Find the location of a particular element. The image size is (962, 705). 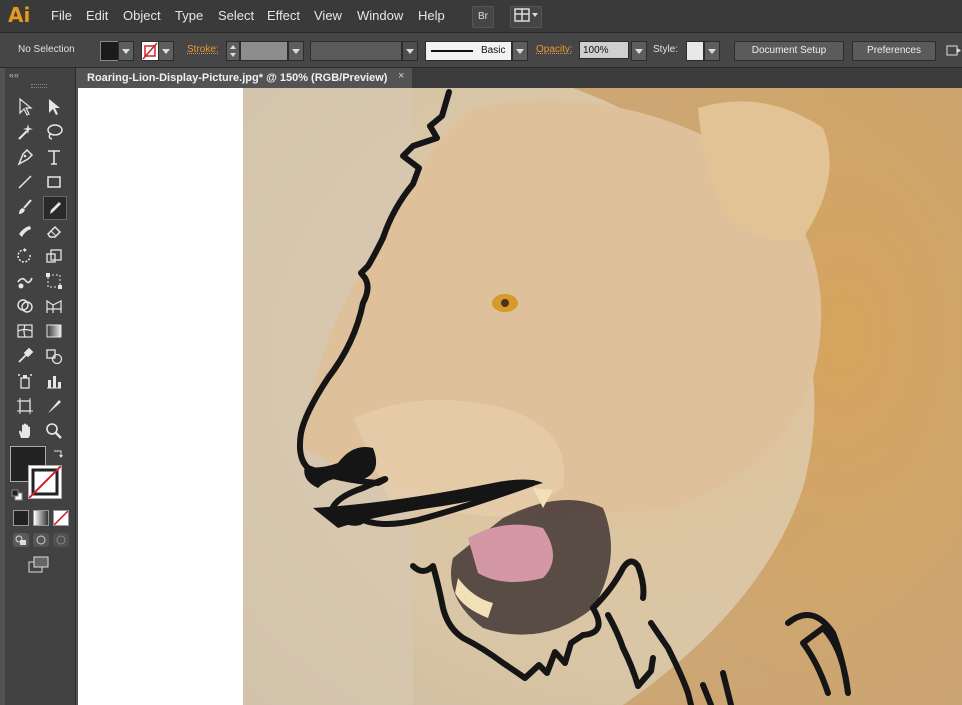

hand-tool-icon is located at coordinates (25, 431).